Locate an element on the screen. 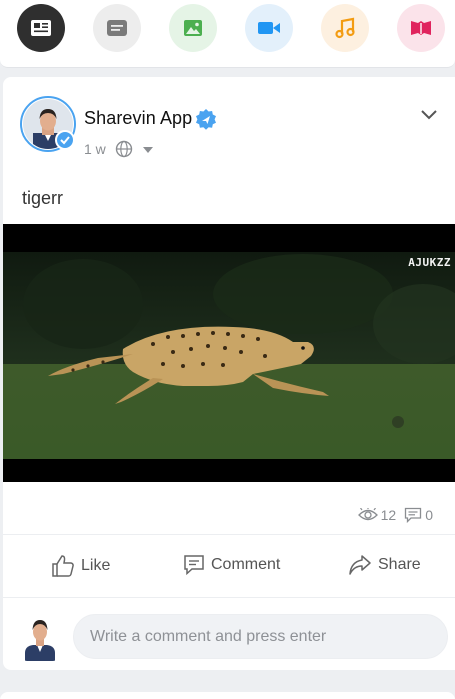 The width and height of the screenshot is (455, 699). type-photo-button is located at coordinates (193, 28).